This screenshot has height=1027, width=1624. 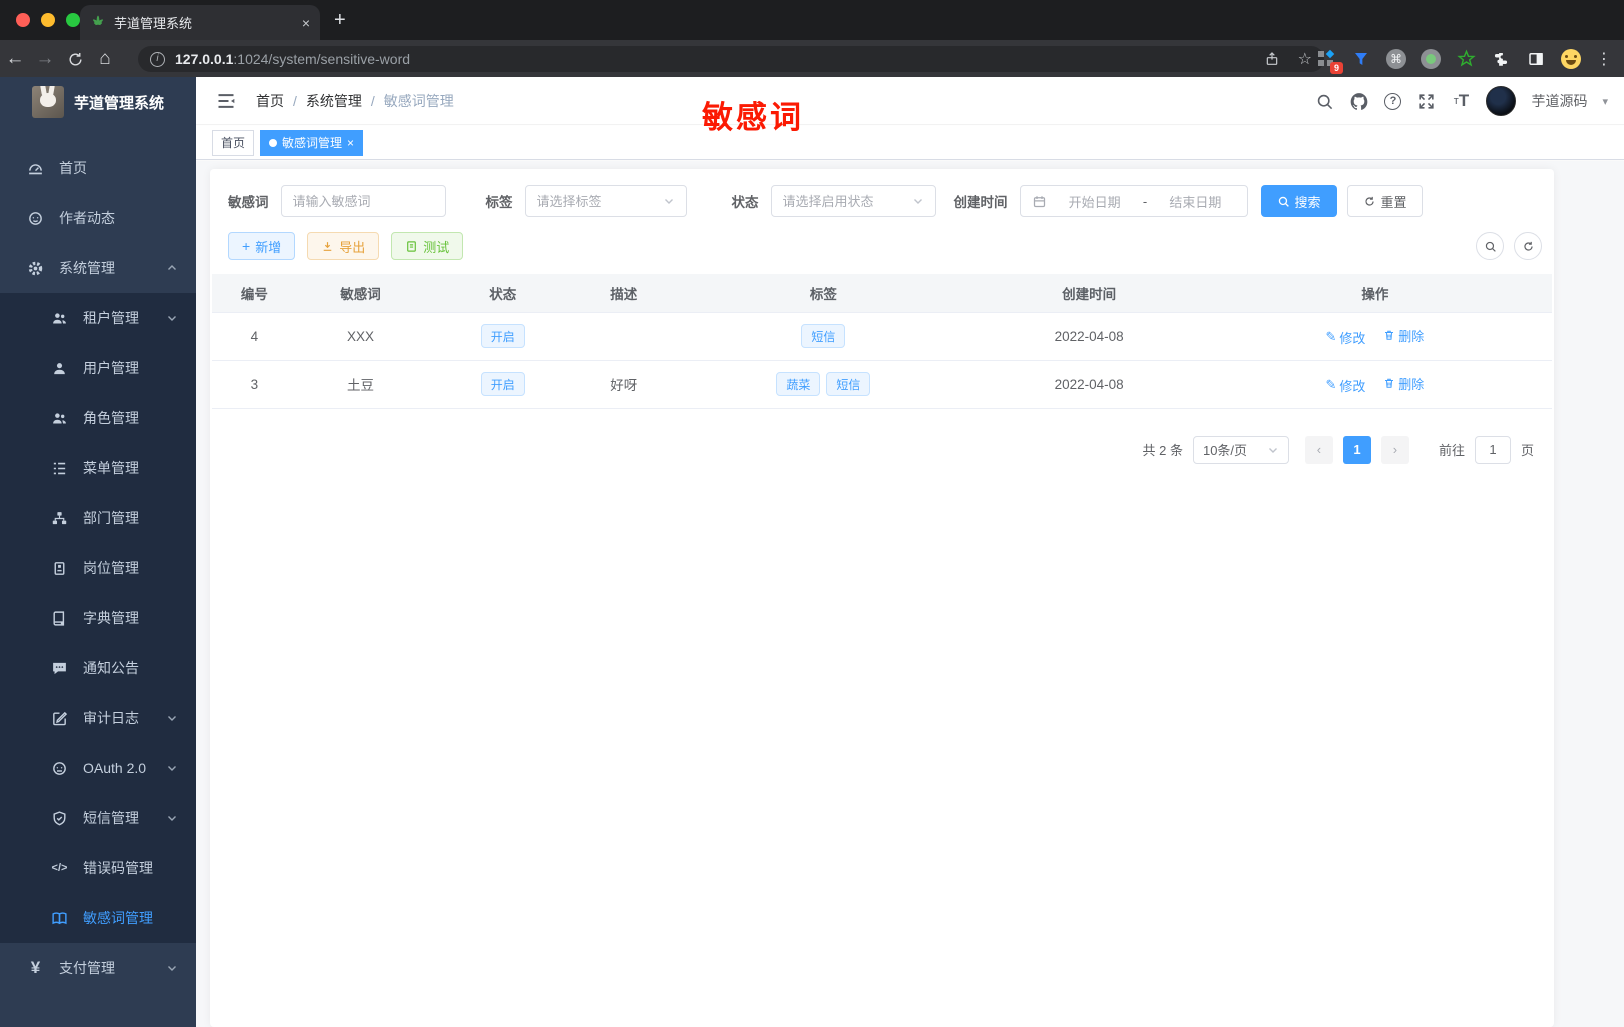 I want to click on sidebar-item-role: 角色管理, so click(x=98, y=418).